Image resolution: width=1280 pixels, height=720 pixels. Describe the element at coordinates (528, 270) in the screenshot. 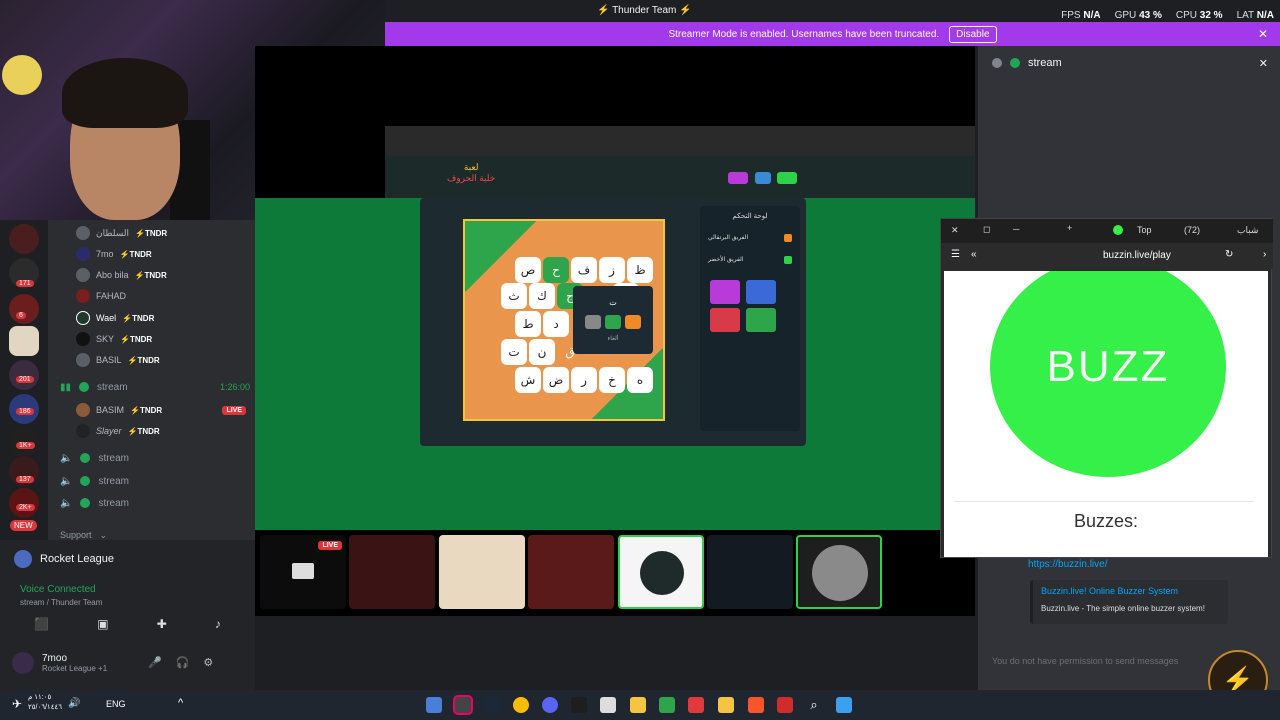

I see `hex-cell: ص` at that location.